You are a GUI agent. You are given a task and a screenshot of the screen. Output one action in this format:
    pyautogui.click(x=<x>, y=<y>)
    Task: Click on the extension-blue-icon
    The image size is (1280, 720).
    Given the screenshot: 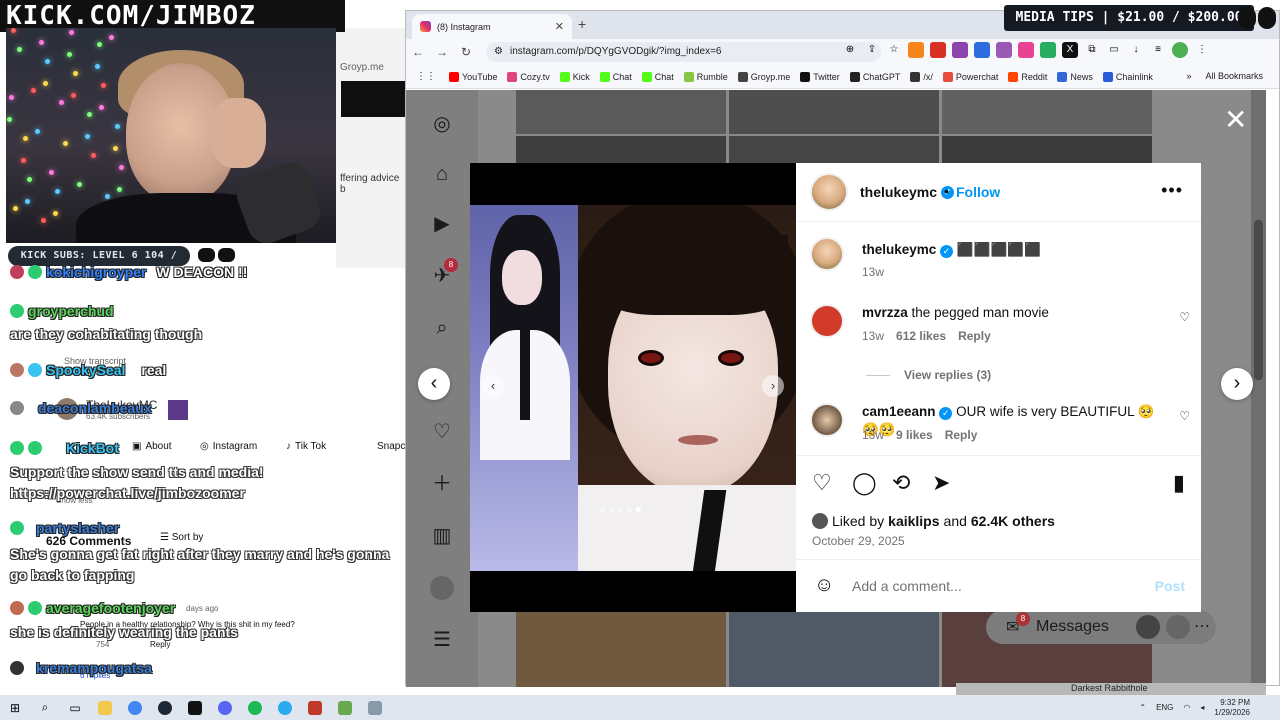 What is the action you would take?
    pyautogui.click(x=982, y=50)
    